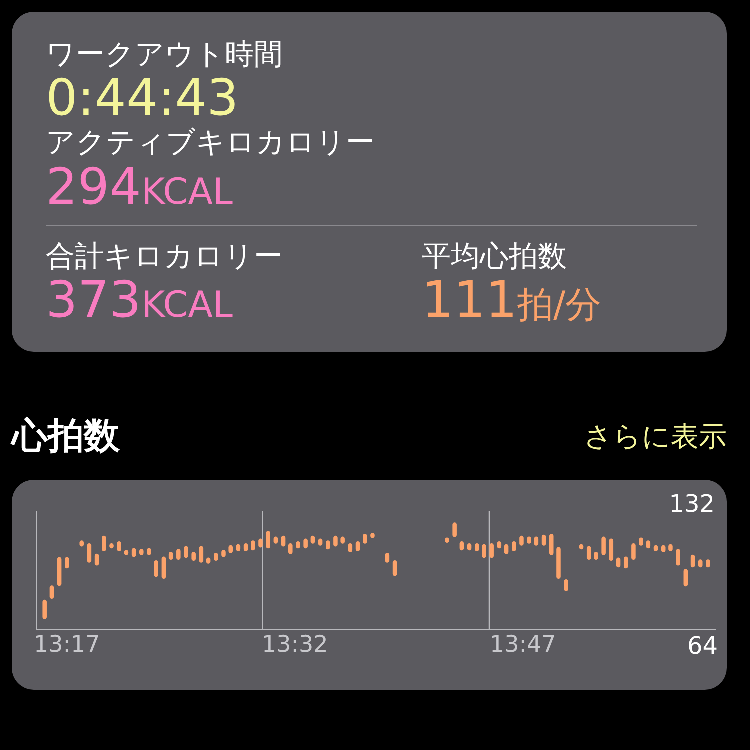  Describe the element at coordinates (495, 257) in the screenshot. I see `metric-label: 平均心拍数` at that location.